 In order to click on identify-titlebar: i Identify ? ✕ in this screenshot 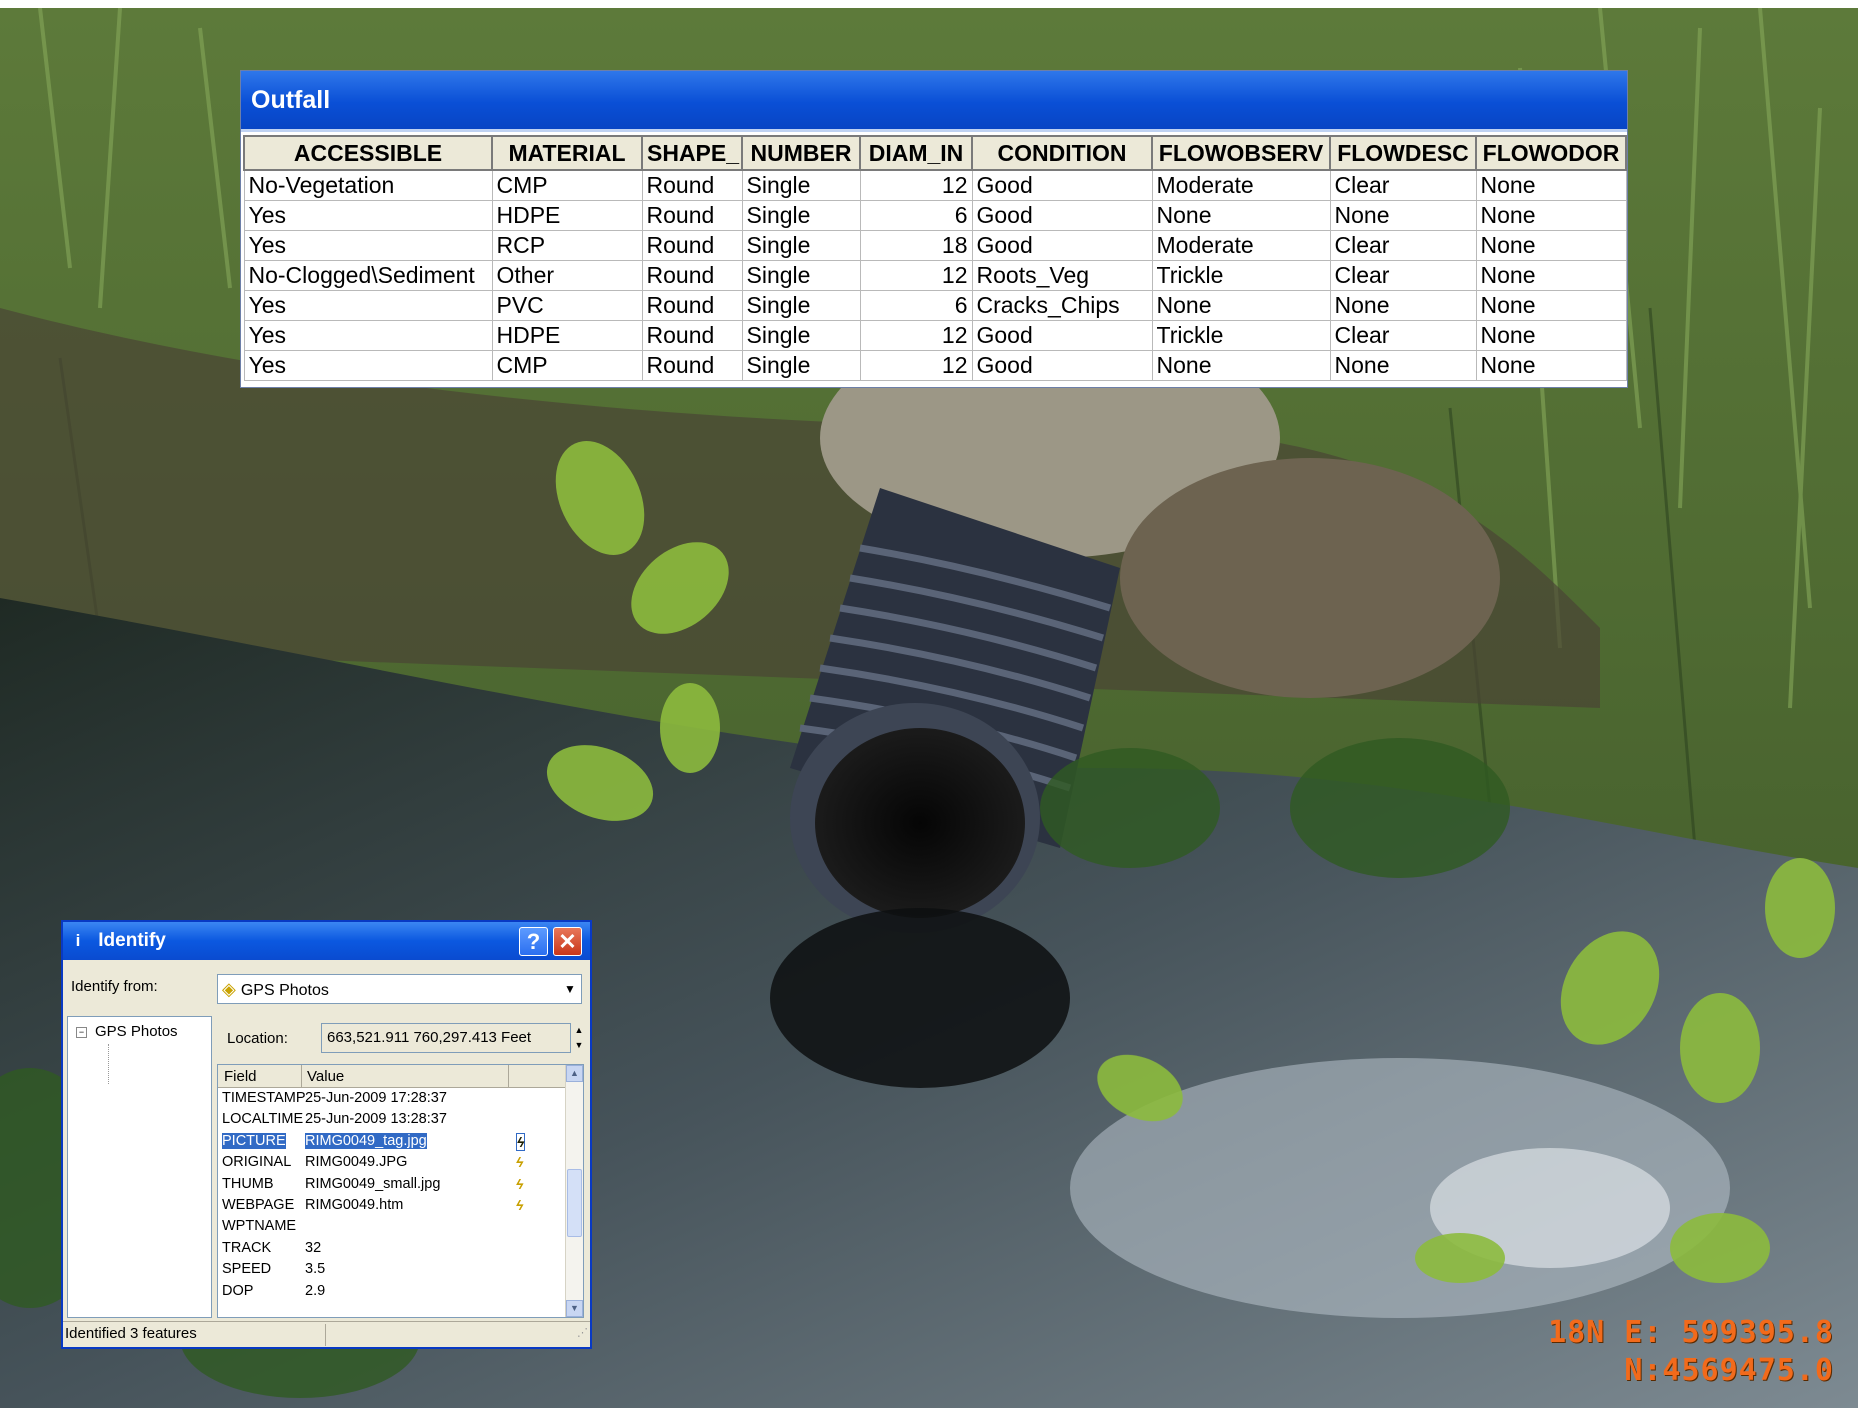, I will do `click(326, 941)`.